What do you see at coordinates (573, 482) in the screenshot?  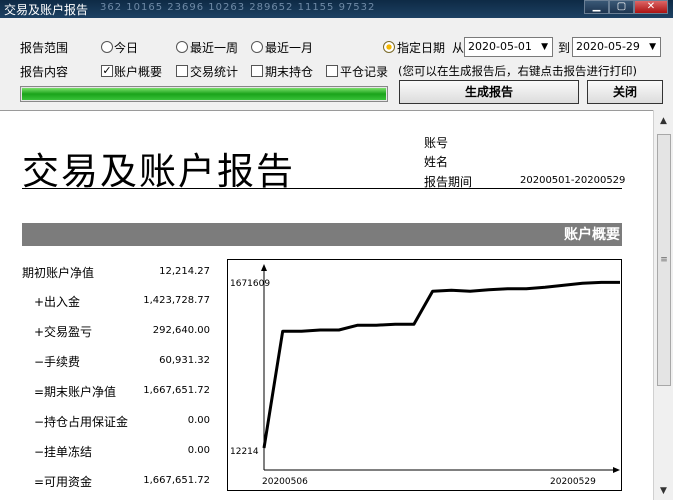 I see `x-end-label: 20200529` at bounding box center [573, 482].